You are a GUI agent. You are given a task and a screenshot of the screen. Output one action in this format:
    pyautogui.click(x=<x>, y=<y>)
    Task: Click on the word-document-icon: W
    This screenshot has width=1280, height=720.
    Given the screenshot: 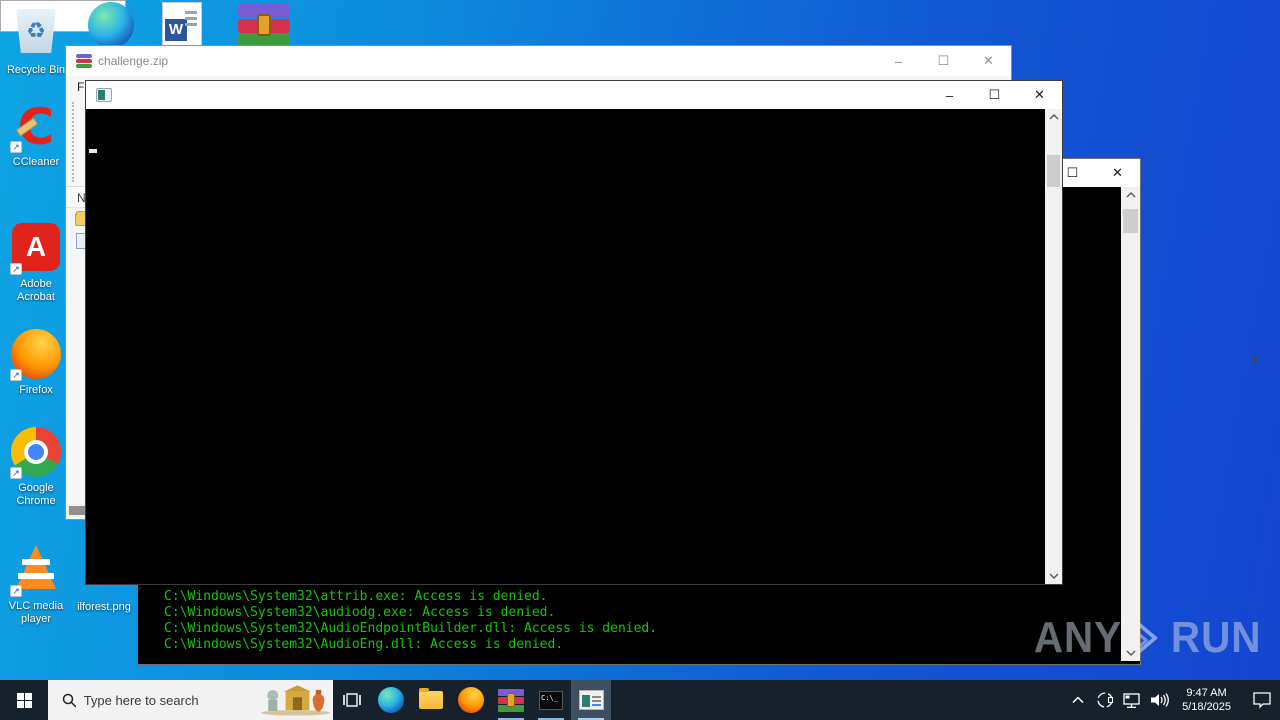 What is the action you would take?
    pyautogui.click(x=182, y=25)
    